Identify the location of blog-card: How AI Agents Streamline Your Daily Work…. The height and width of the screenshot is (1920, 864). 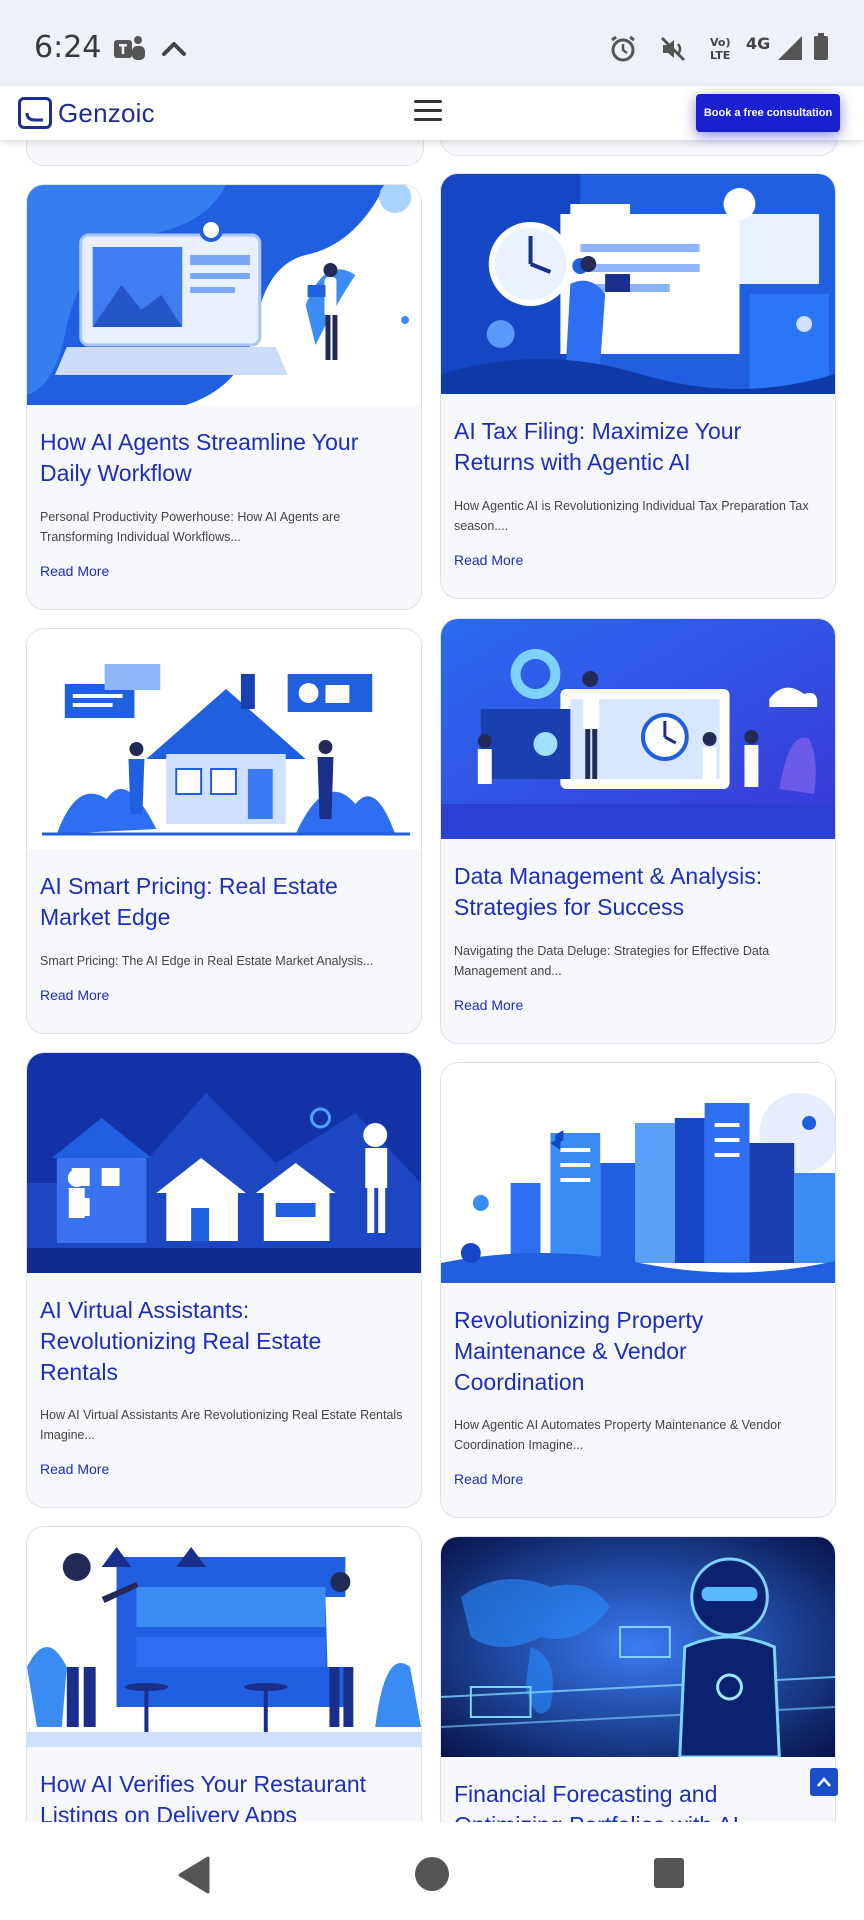
(224, 397).